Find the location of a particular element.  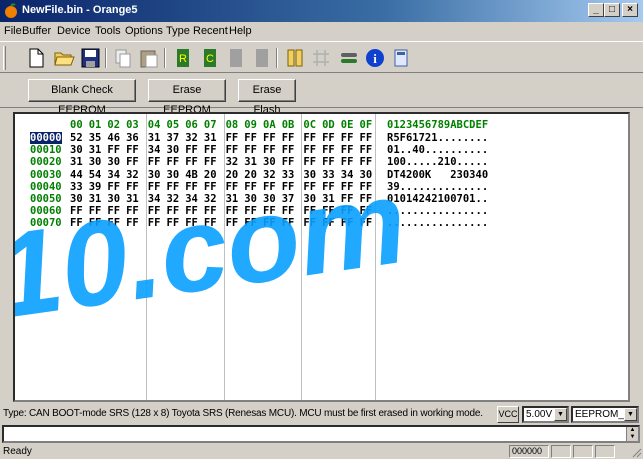

scroll-up-icon: ▲ is located at coordinates (632, 430).